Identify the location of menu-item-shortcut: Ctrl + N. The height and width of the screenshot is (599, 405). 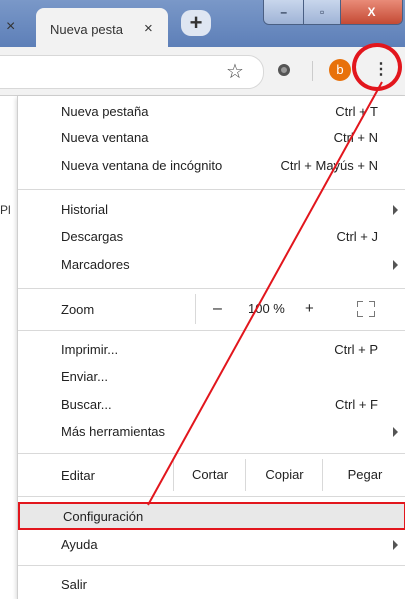
(355, 137).